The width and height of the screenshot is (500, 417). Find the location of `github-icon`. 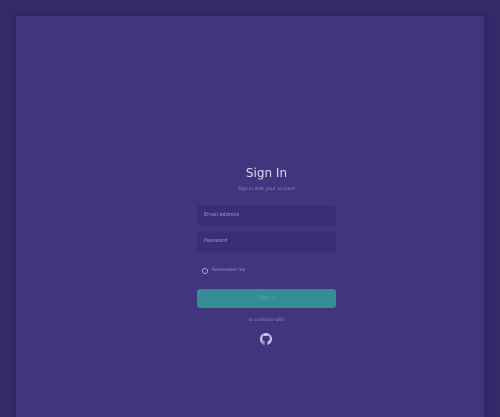

github-icon is located at coordinates (266, 339).